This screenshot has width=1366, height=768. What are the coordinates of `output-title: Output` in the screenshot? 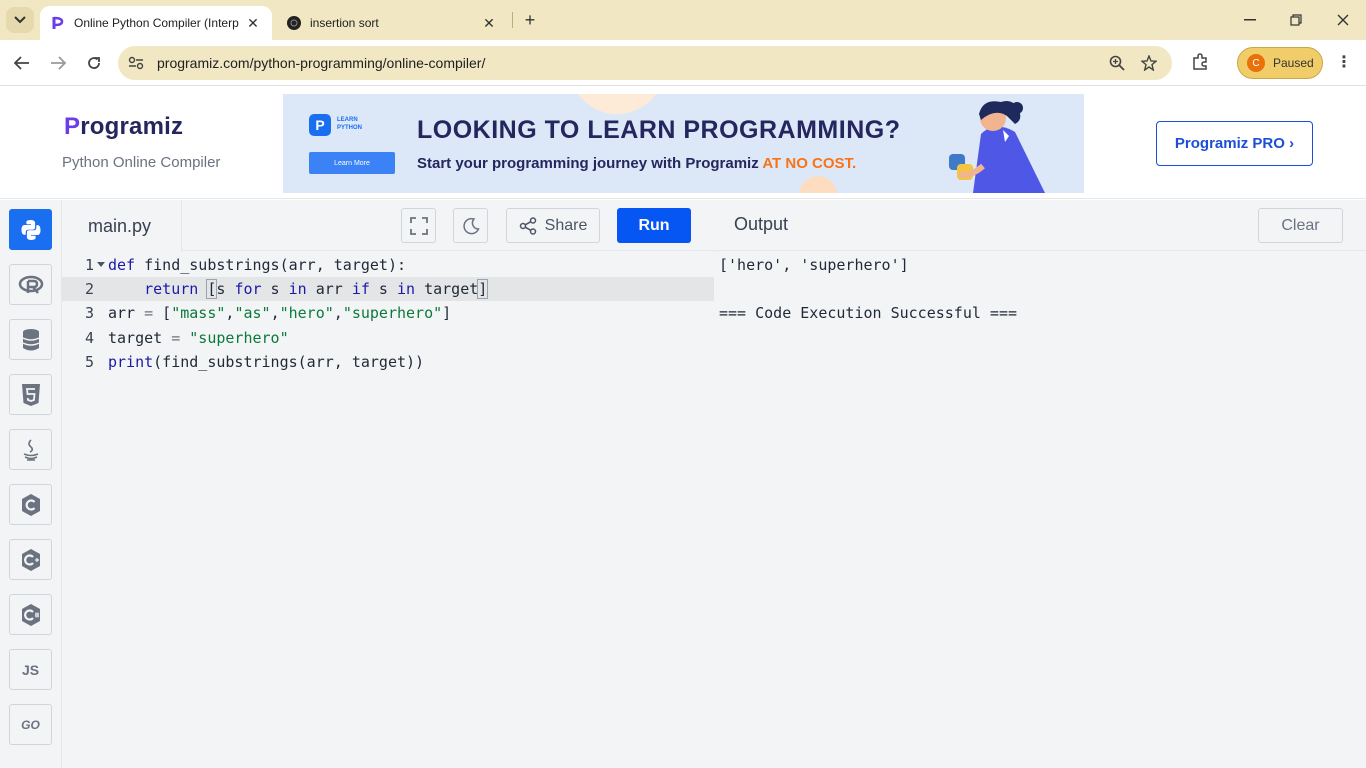 It's located at (761, 224).